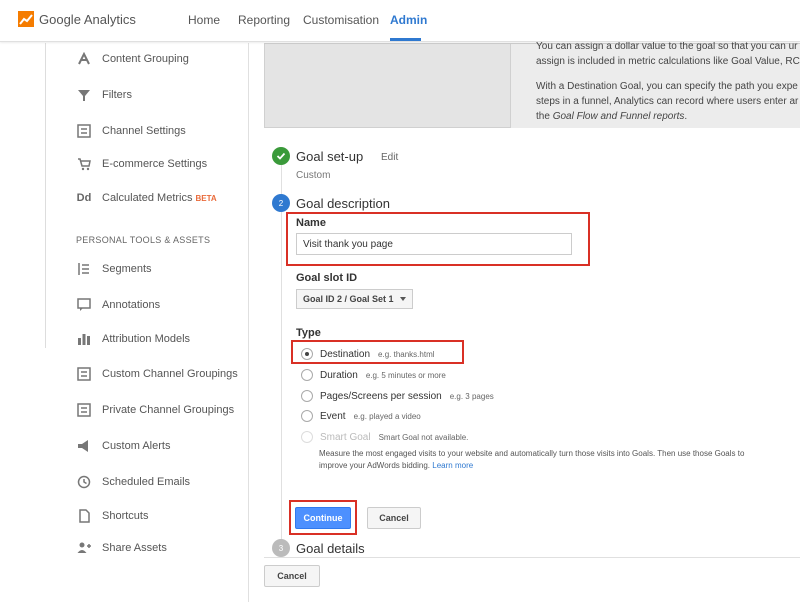 The width and height of the screenshot is (800, 602). I want to click on sidebar-item-label: Calculated Metrics, so click(147, 198).